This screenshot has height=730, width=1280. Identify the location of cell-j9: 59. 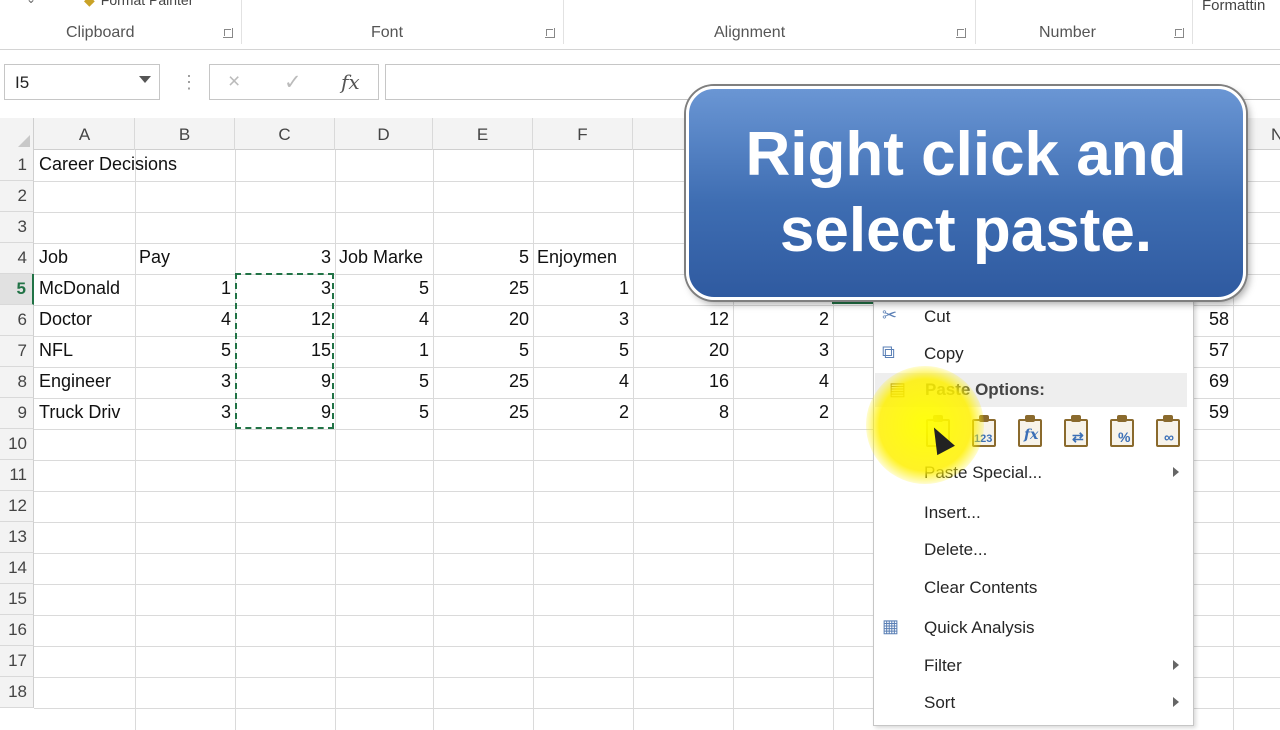
(1213, 413).